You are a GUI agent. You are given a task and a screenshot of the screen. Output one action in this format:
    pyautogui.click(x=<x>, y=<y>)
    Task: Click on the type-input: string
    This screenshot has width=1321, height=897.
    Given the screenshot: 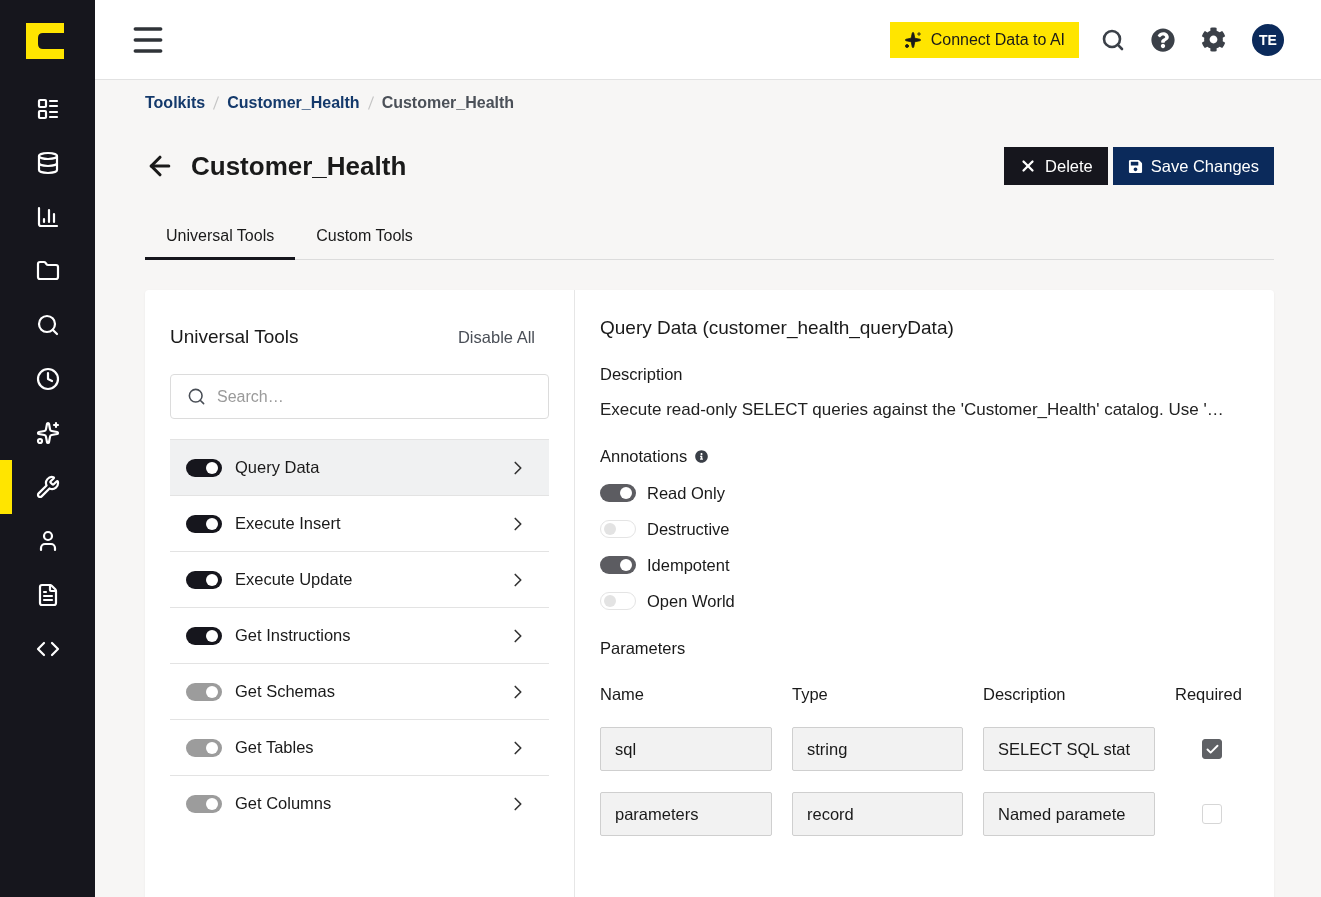 What is the action you would take?
    pyautogui.click(x=877, y=749)
    